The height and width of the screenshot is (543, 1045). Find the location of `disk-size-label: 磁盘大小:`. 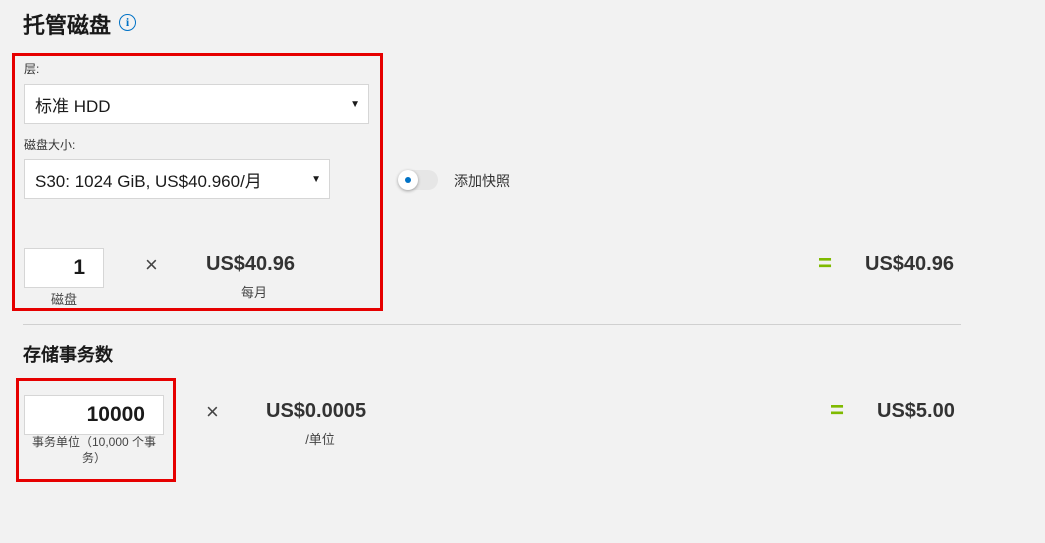

disk-size-label: 磁盘大小: is located at coordinates (50, 145).